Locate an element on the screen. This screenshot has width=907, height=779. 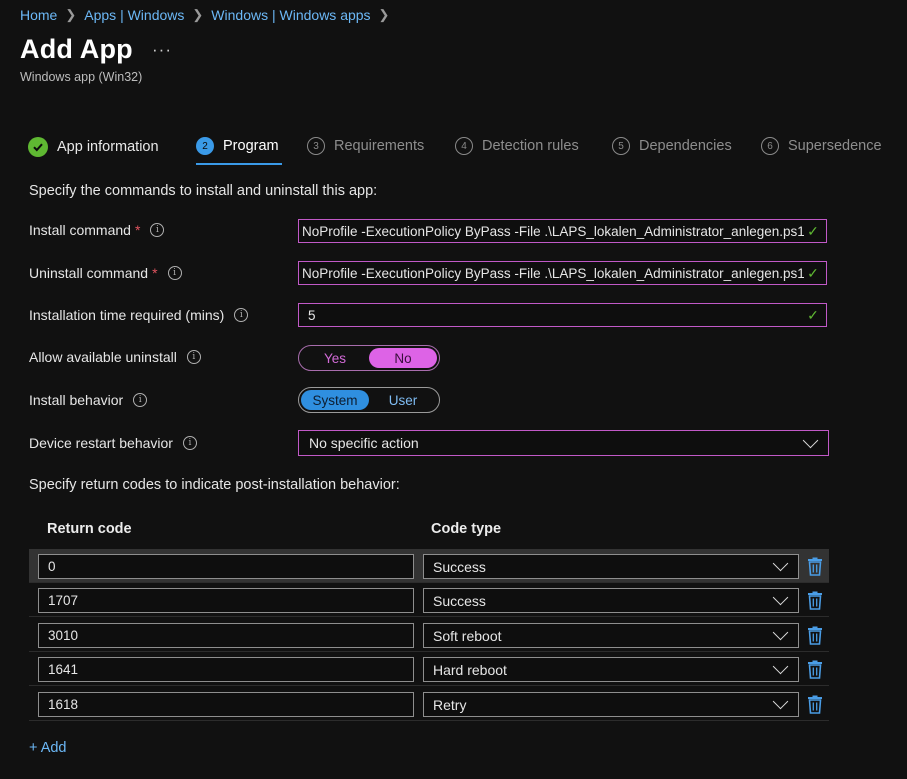
step-number-icon: 2 is located at coordinates (205, 146).